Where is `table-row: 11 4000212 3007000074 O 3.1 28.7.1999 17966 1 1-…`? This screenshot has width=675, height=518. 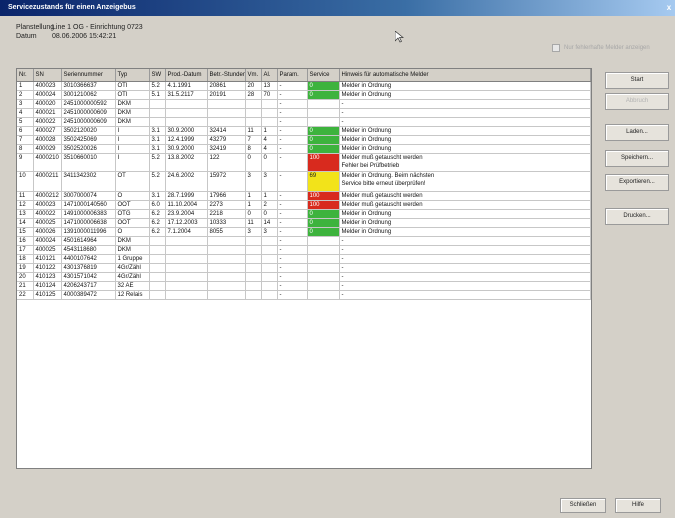
table-row: 11 4000212 3007000074 O 3.1 28.7.1999 17966 1 1-… is located at coordinates (304, 196).